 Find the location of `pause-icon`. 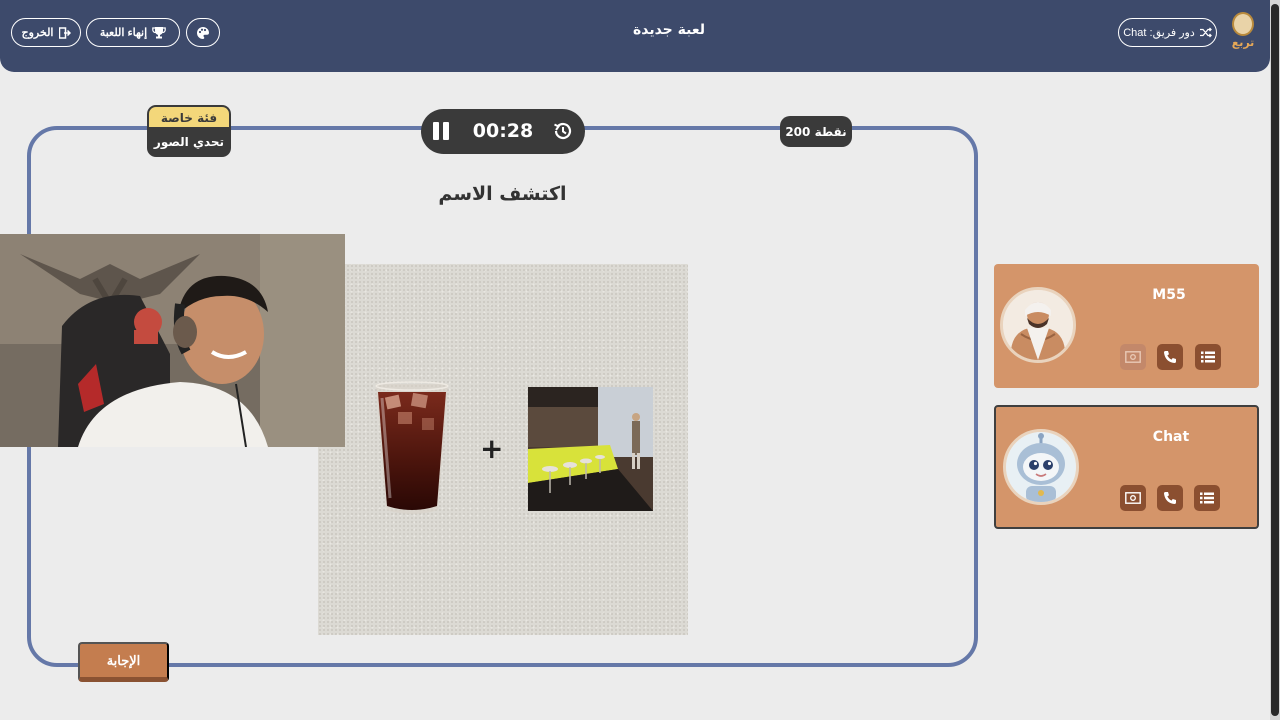

pause-icon is located at coordinates (442, 132).